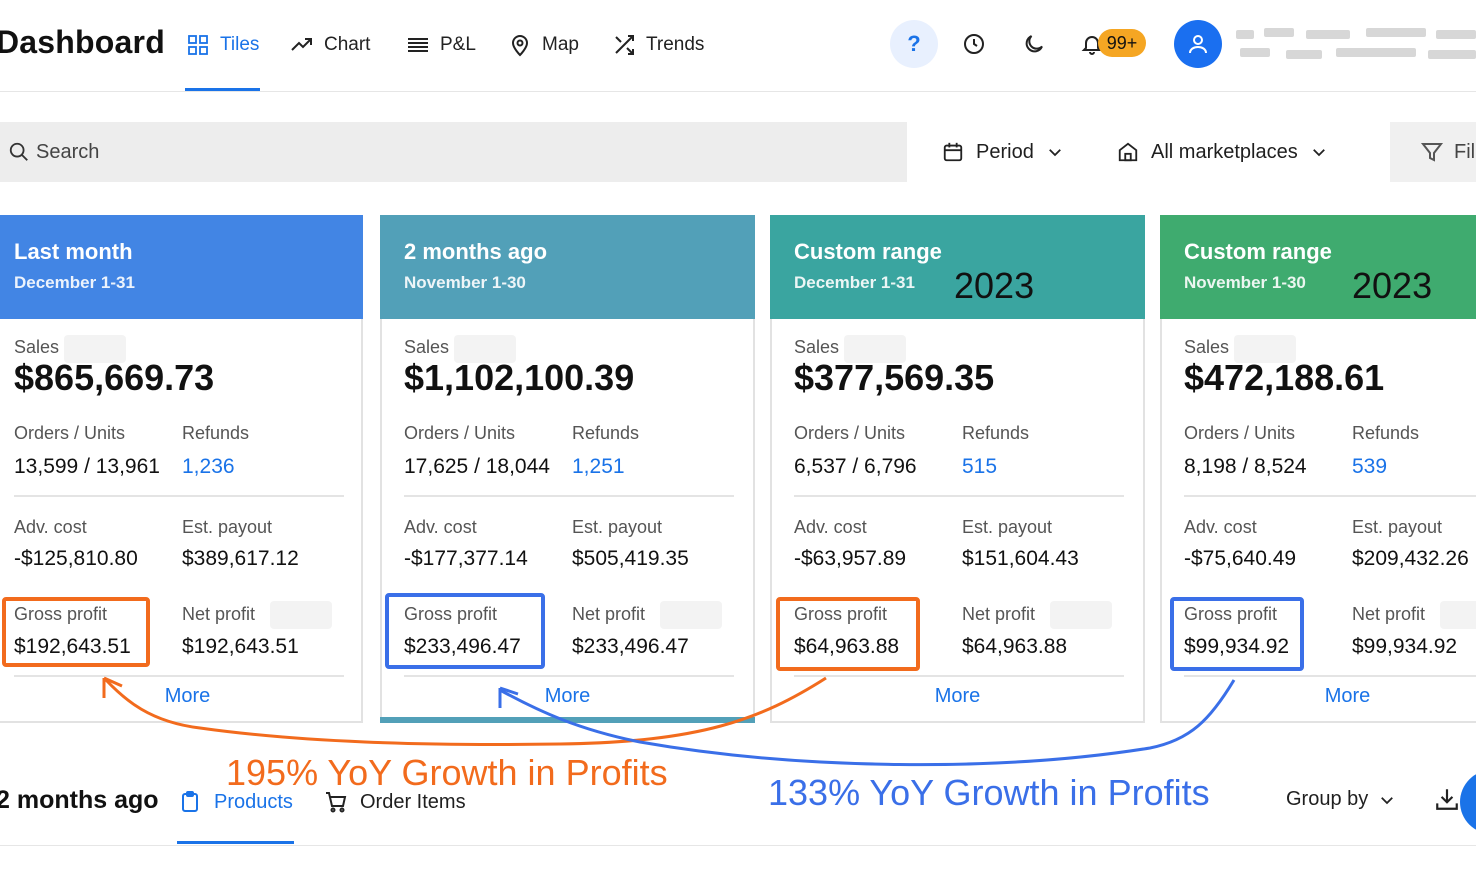  What do you see at coordinates (519, 377) in the screenshot?
I see `sales-value: $1,102,100.39` at bounding box center [519, 377].